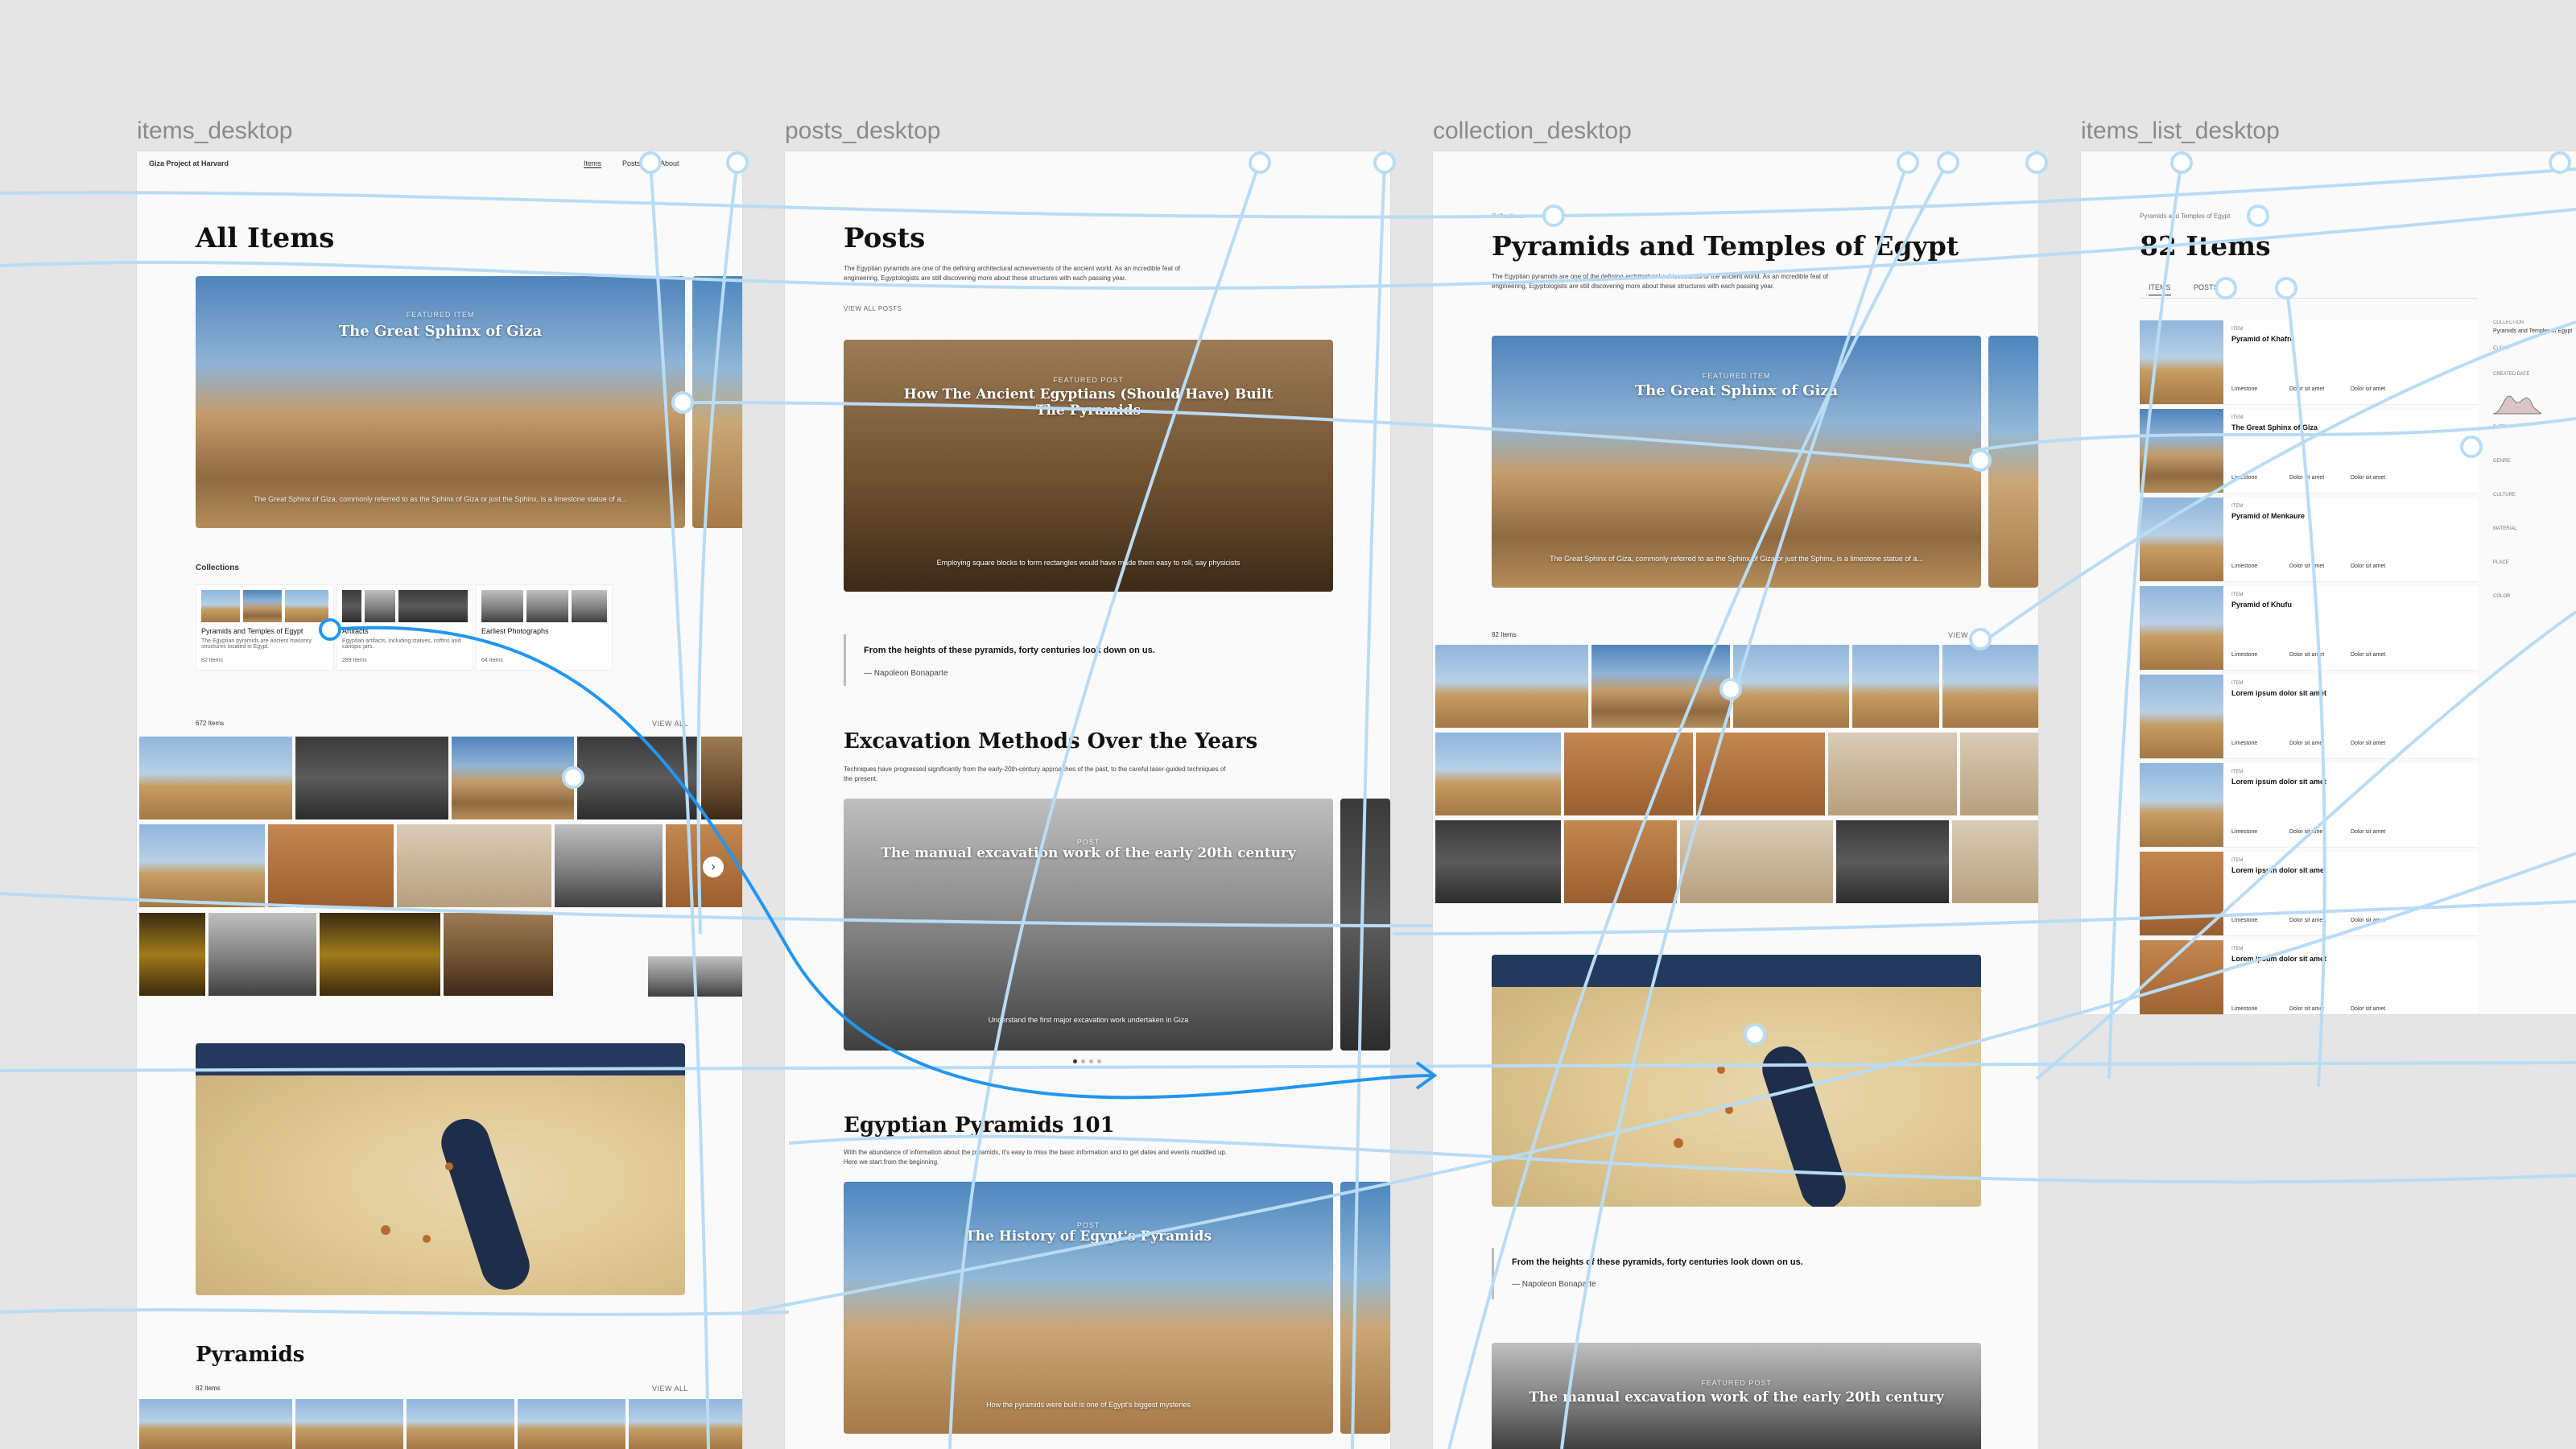 This screenshot has height=1449, width=2576. Describe the element at coordinates (670, 724) in the screenshot. I see `view-all-link: VIEW ALL` at that location.